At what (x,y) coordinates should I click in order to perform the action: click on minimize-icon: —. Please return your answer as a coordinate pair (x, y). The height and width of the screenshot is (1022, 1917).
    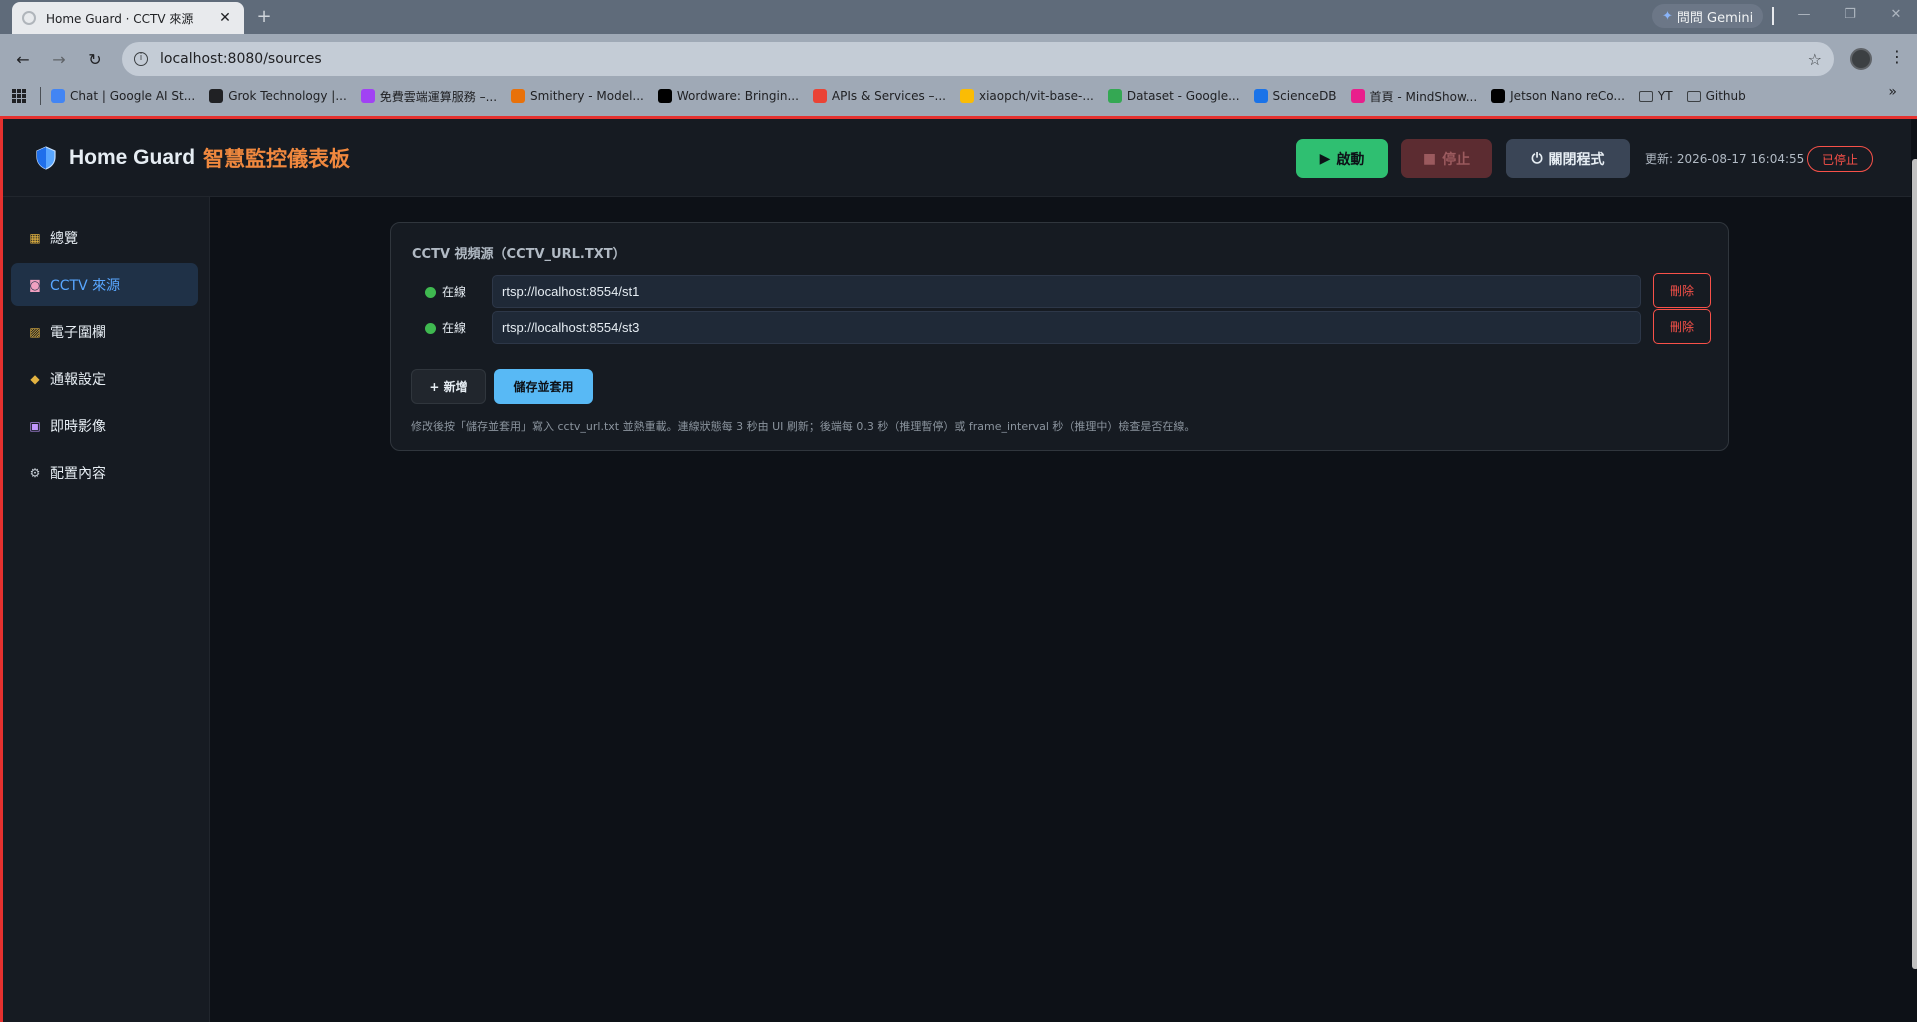
    Looking at the image, I should click on (1804, 15).